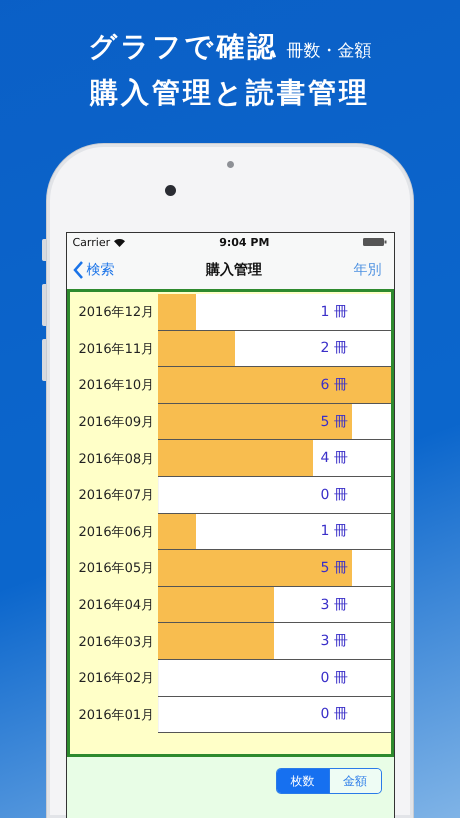 The image size is (460, 818). Describe the element at coordinates (117, 569) in the screenshot. I see `month-label: 2016年05月` at that location.